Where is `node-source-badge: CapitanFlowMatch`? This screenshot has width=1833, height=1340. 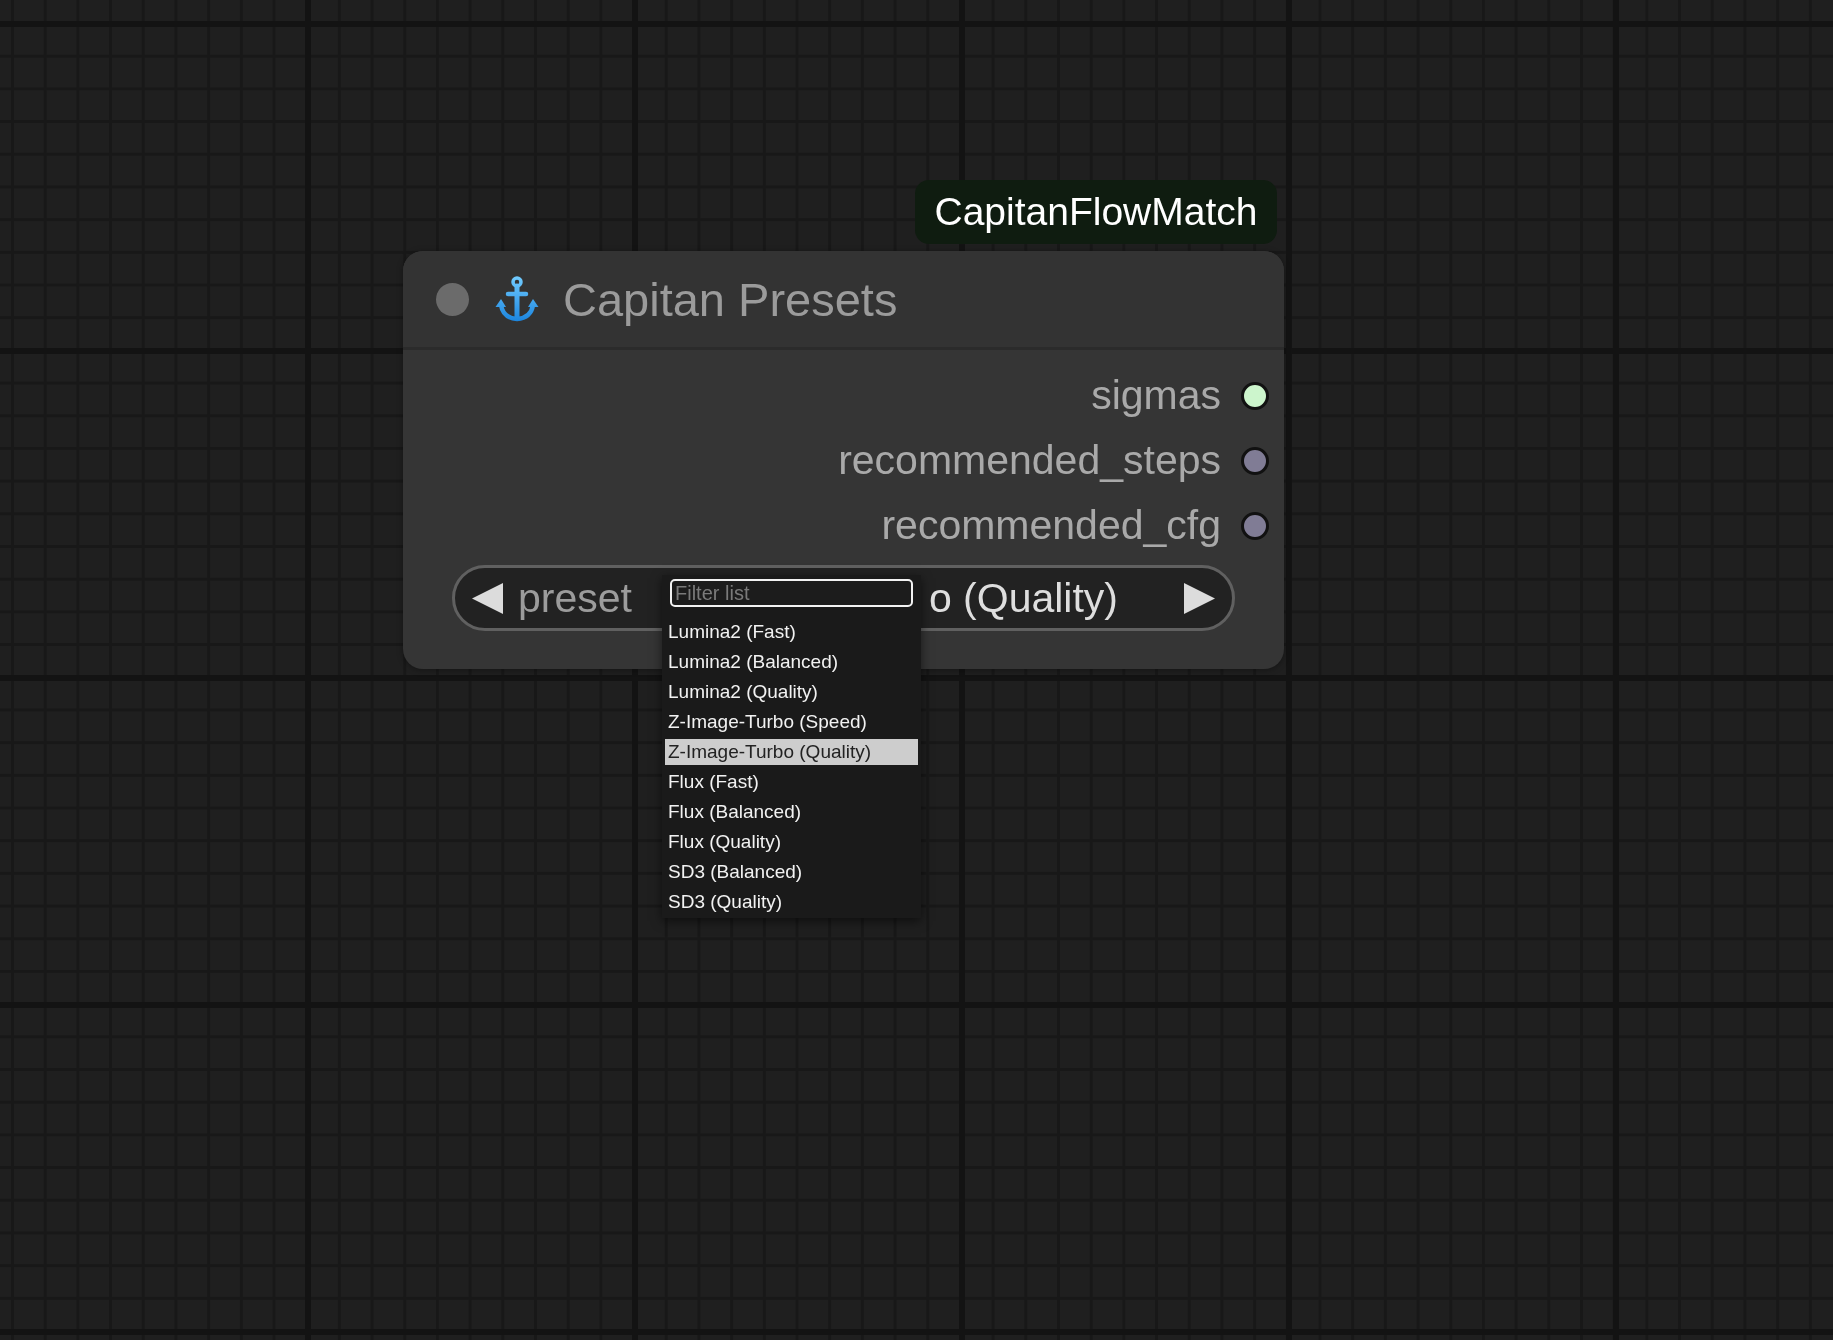 node-source-badge: CapitanFlowMatch is located at coordinates (1096, 212).